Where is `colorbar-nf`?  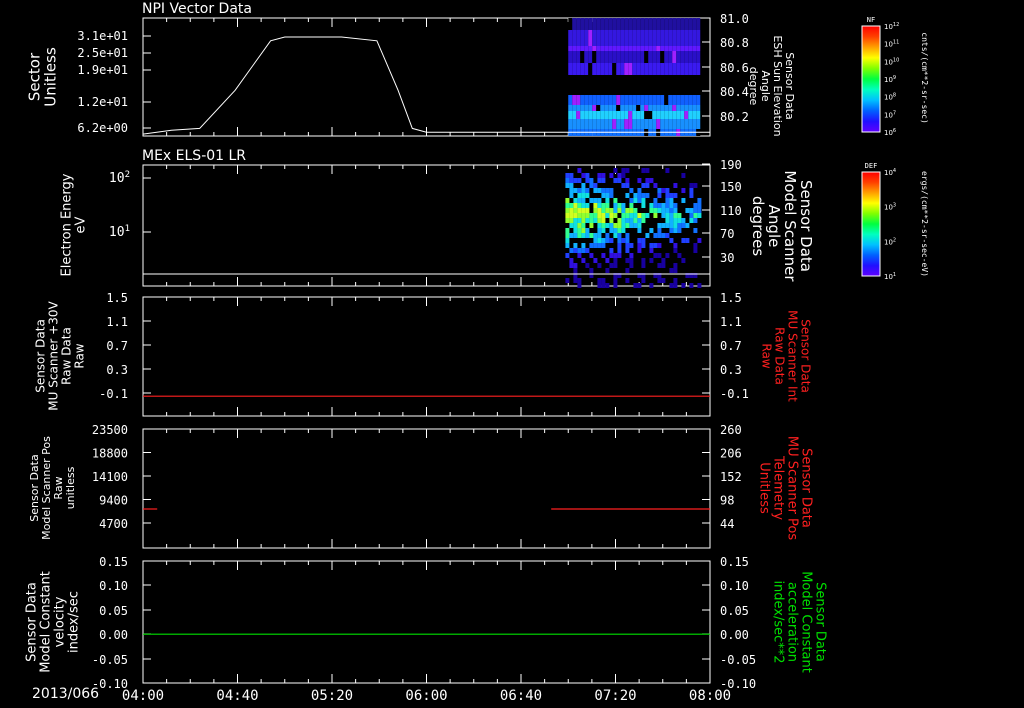
colorbar-nf is located at coordinates (871, 79).